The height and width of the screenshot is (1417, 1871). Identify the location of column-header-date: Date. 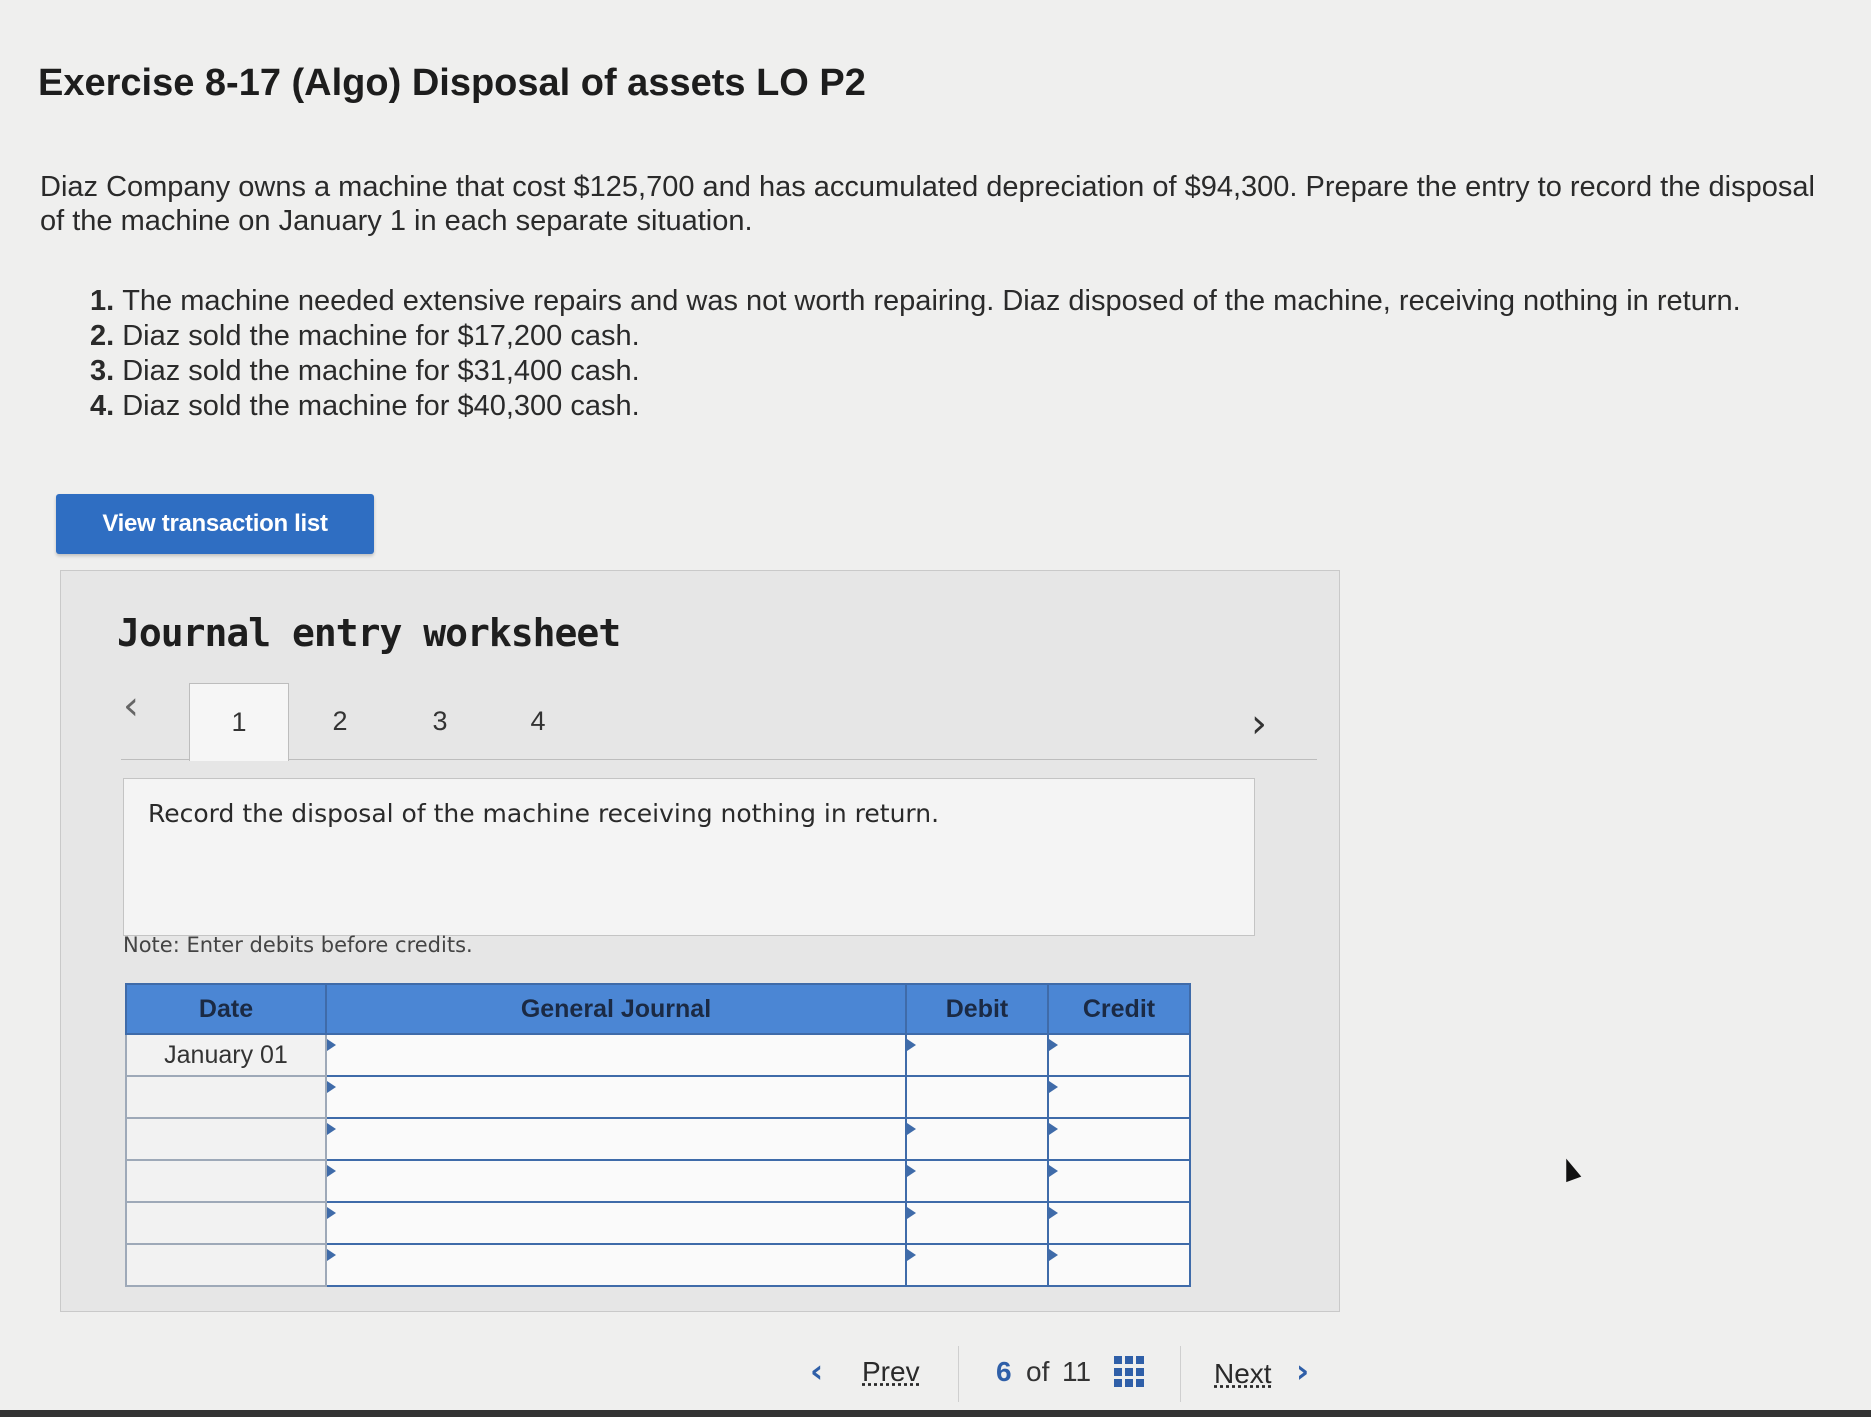
(226, 1009).